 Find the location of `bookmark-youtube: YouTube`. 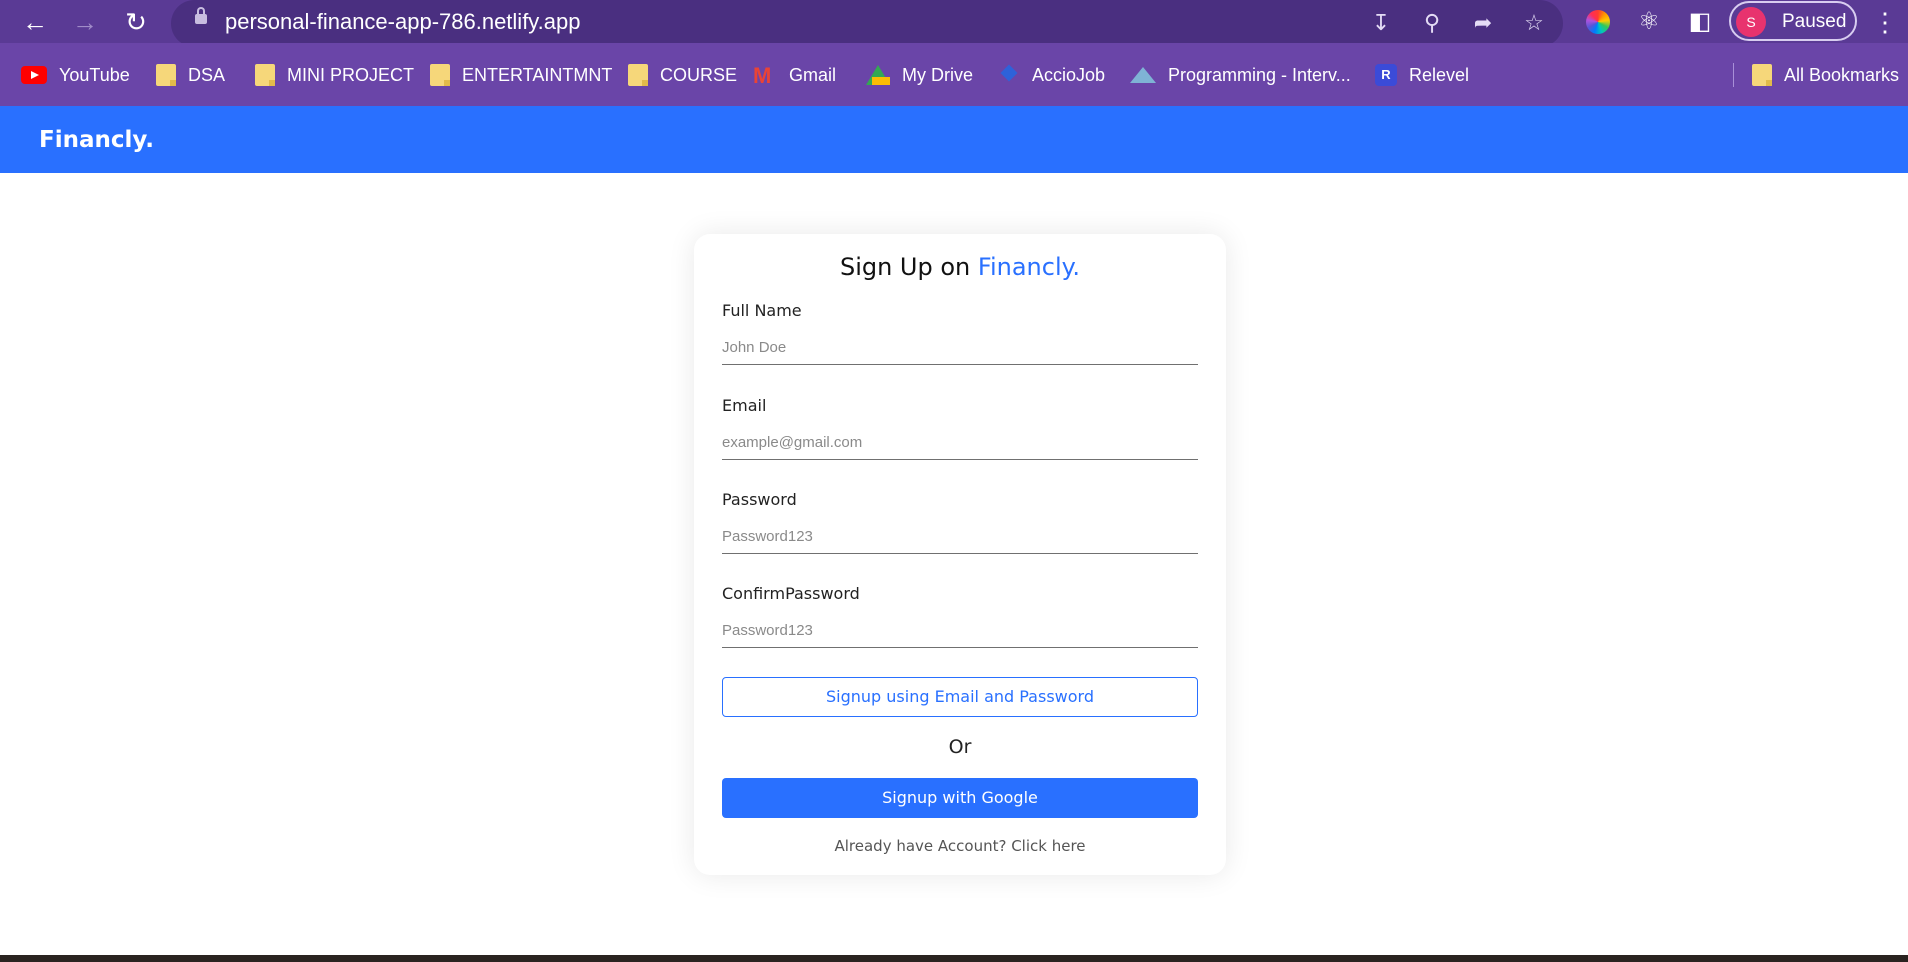

bookmark-youtube: YouTube is located at coordinates (75, 75).